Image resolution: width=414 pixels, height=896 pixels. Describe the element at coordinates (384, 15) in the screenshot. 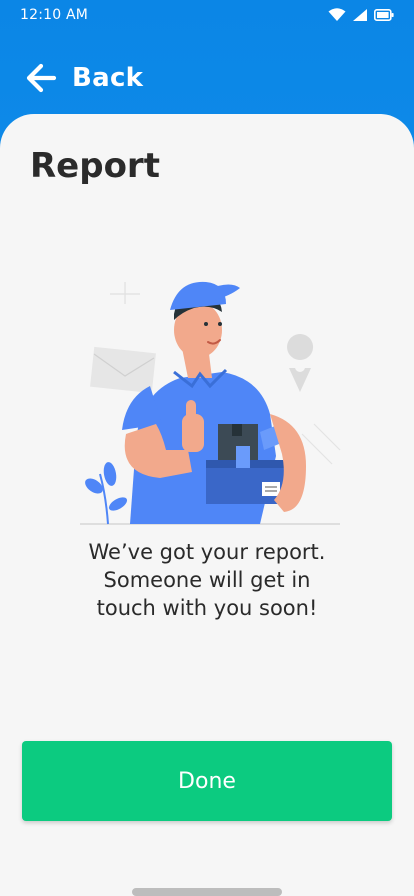

I see `battery-icon` at that location.